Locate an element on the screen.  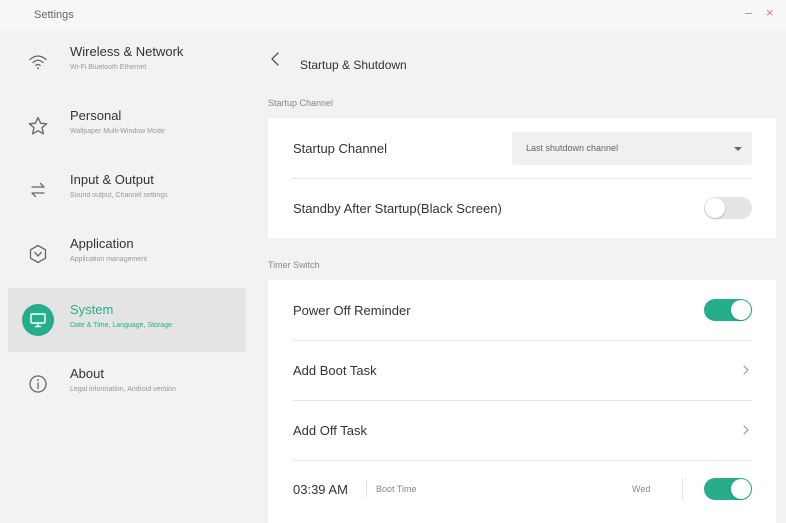
sidebar-item-personal: Personal Wallpaper Multi-Window Mode is located at coordinates (127, 126).